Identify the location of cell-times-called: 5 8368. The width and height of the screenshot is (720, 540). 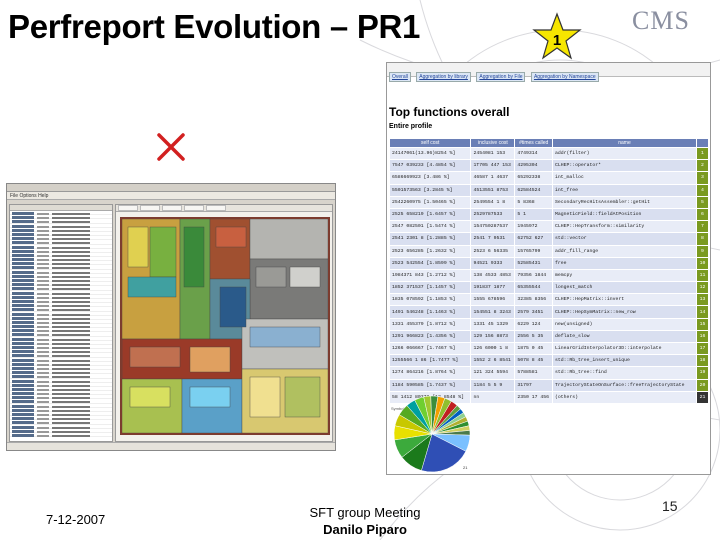
(533, 202).